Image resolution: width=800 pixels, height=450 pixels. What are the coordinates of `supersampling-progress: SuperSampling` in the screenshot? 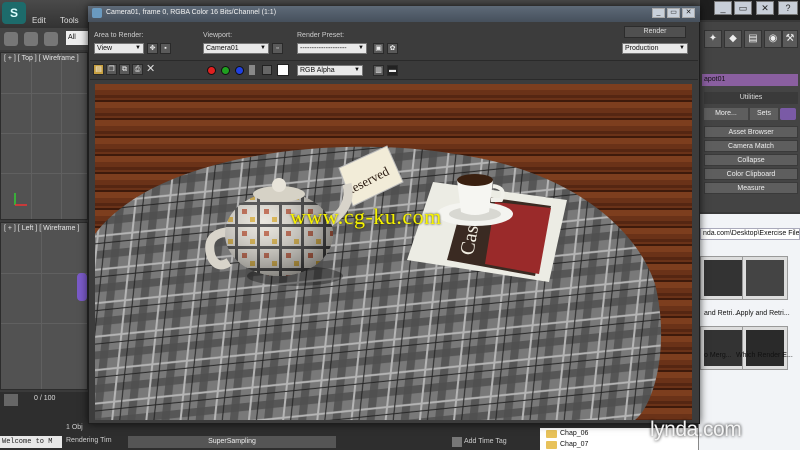 It's located at (232, 442).